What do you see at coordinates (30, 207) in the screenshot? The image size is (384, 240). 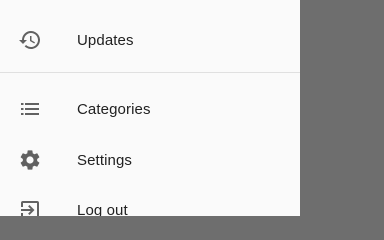 I see `logout-icon` at bounding box center [30, 207].